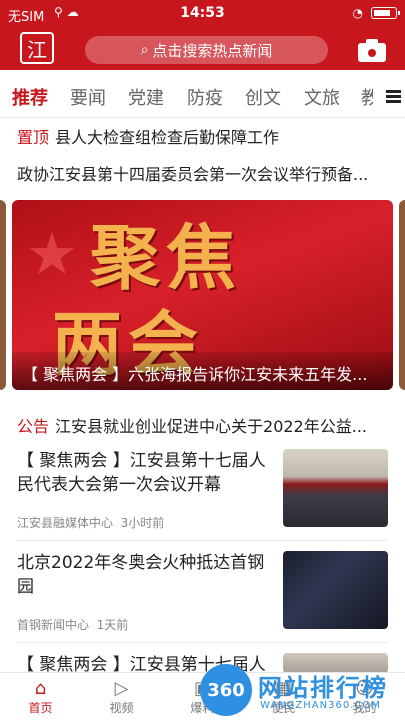 Image resolution: width=405 pixels, height=720 pixels. What do you see at coordinates (146, 97) in the screenshot?
I see `tab-party-building: 党建` at bounding box center [146, 97].